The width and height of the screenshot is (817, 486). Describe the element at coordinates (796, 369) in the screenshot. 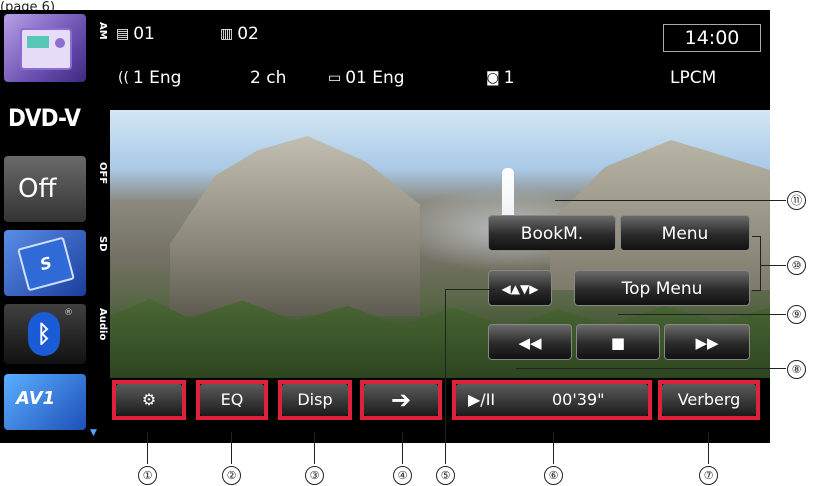

I see `callout-8: ⑧` at that location.